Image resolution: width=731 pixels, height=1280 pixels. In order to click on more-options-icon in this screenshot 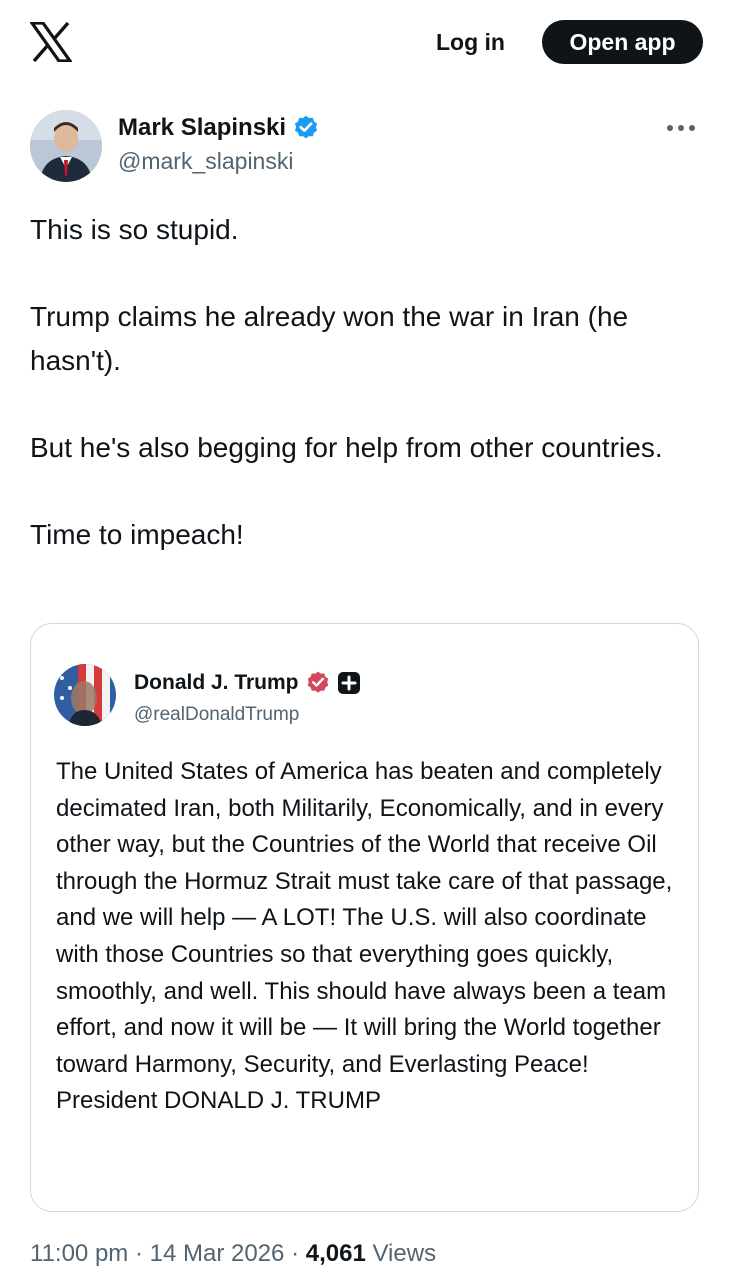, I will do `click(681, 128)`.